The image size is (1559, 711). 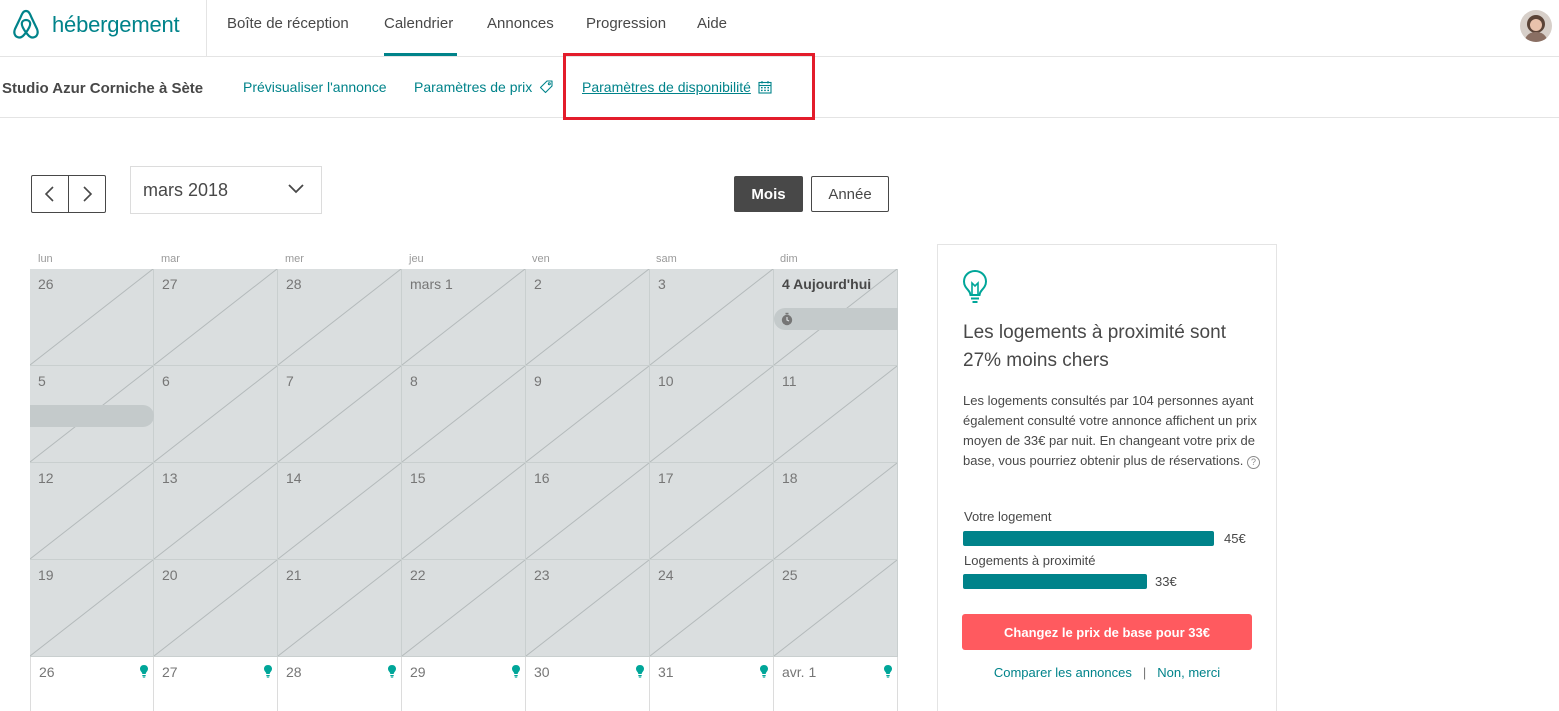 What do you see at coordinates (1107, 632) in the screenshot?
I see `change-base-price-button: Changez le prix de base pour 33€` at bounding box center [1107, 632].